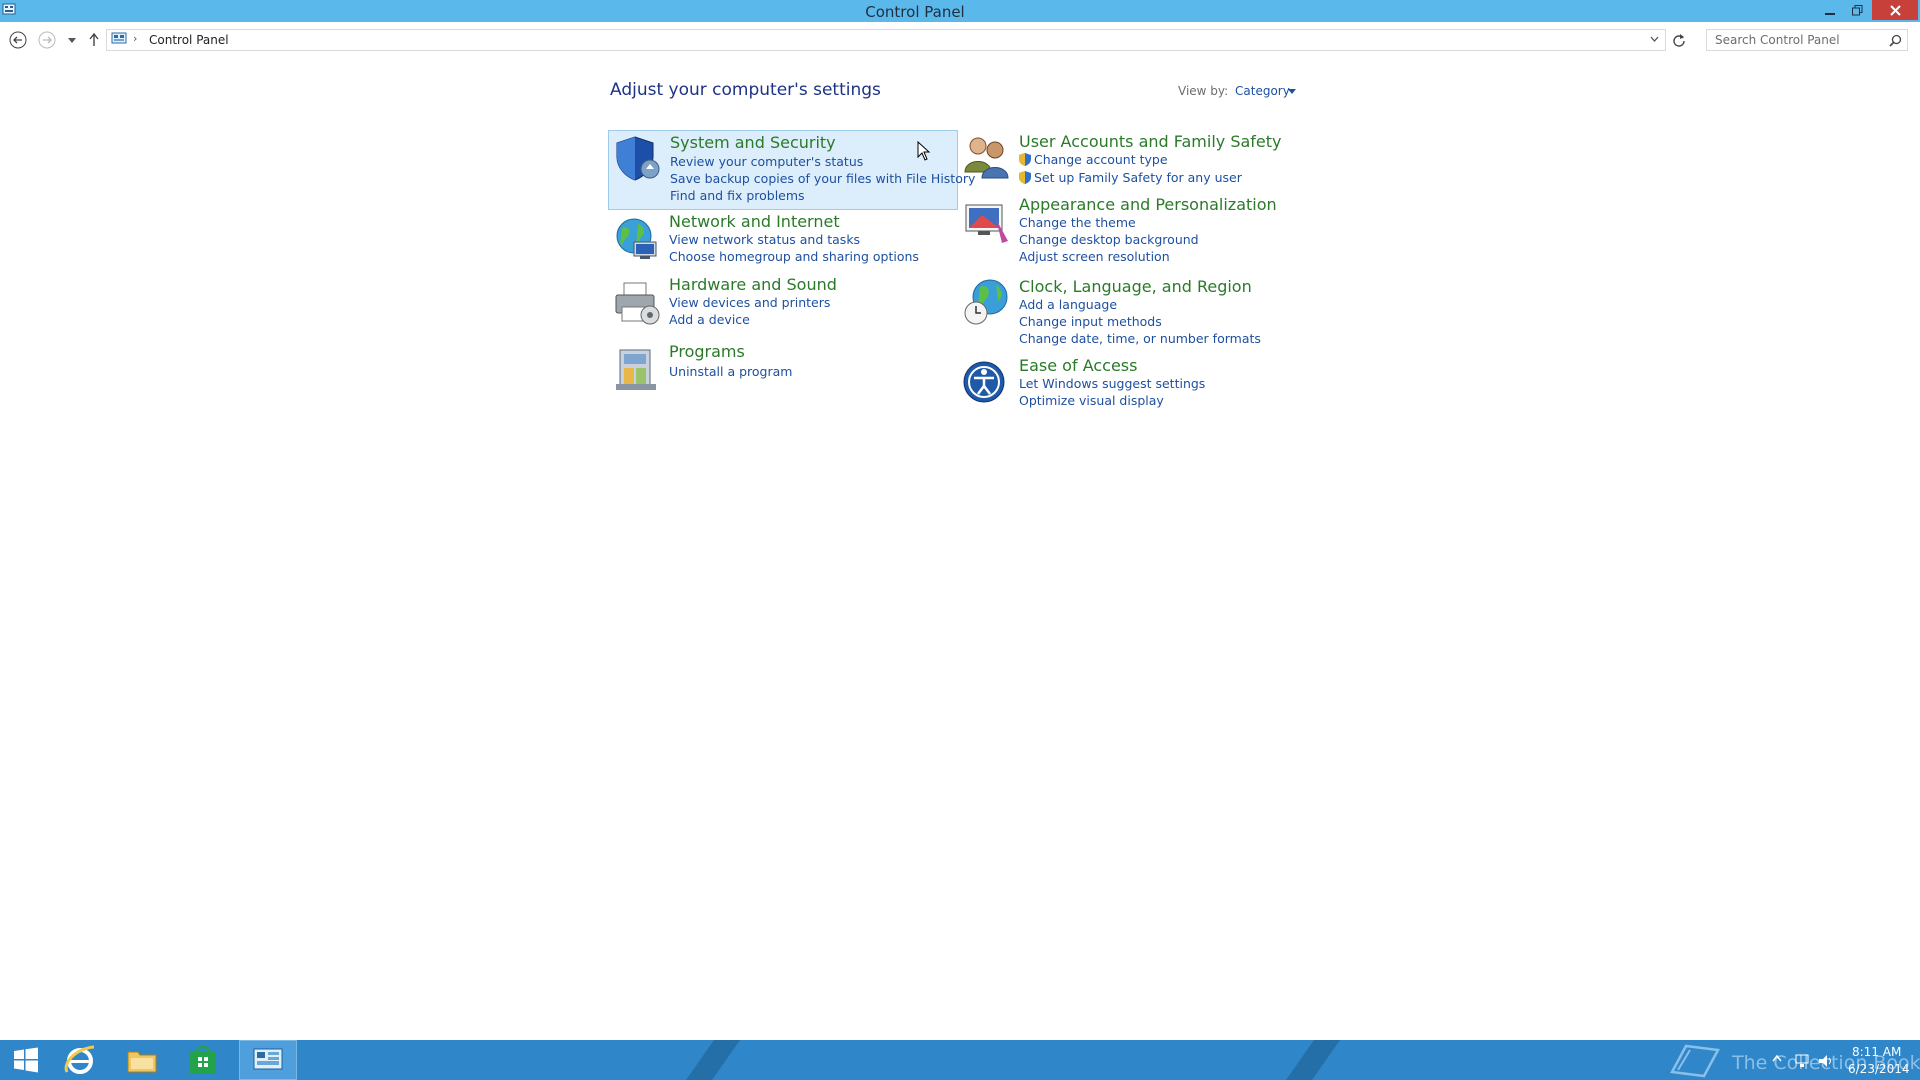 The width and height of the screenshot is (1920, 1080). Describe the element at coordinates (1879, 1069) in the screenshot. I see `clock-date: 6/23/2014` at that location.